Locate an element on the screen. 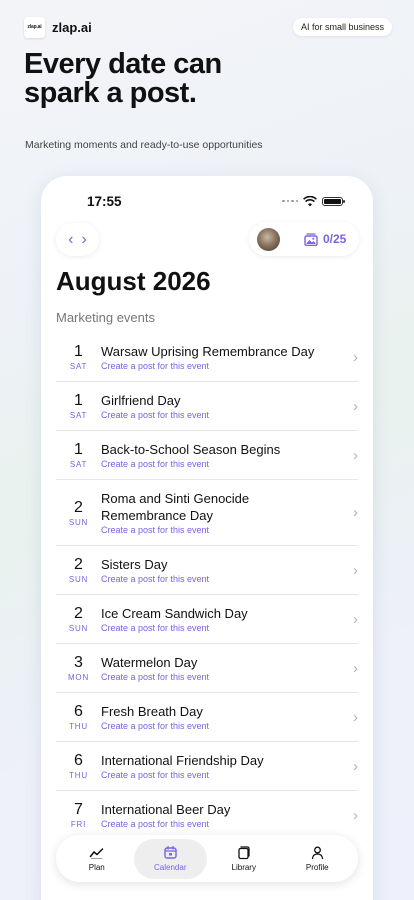 Image resolution: width=414 pixels, height=900 pixels. wifi-icon is located at coordinates (310, 200).